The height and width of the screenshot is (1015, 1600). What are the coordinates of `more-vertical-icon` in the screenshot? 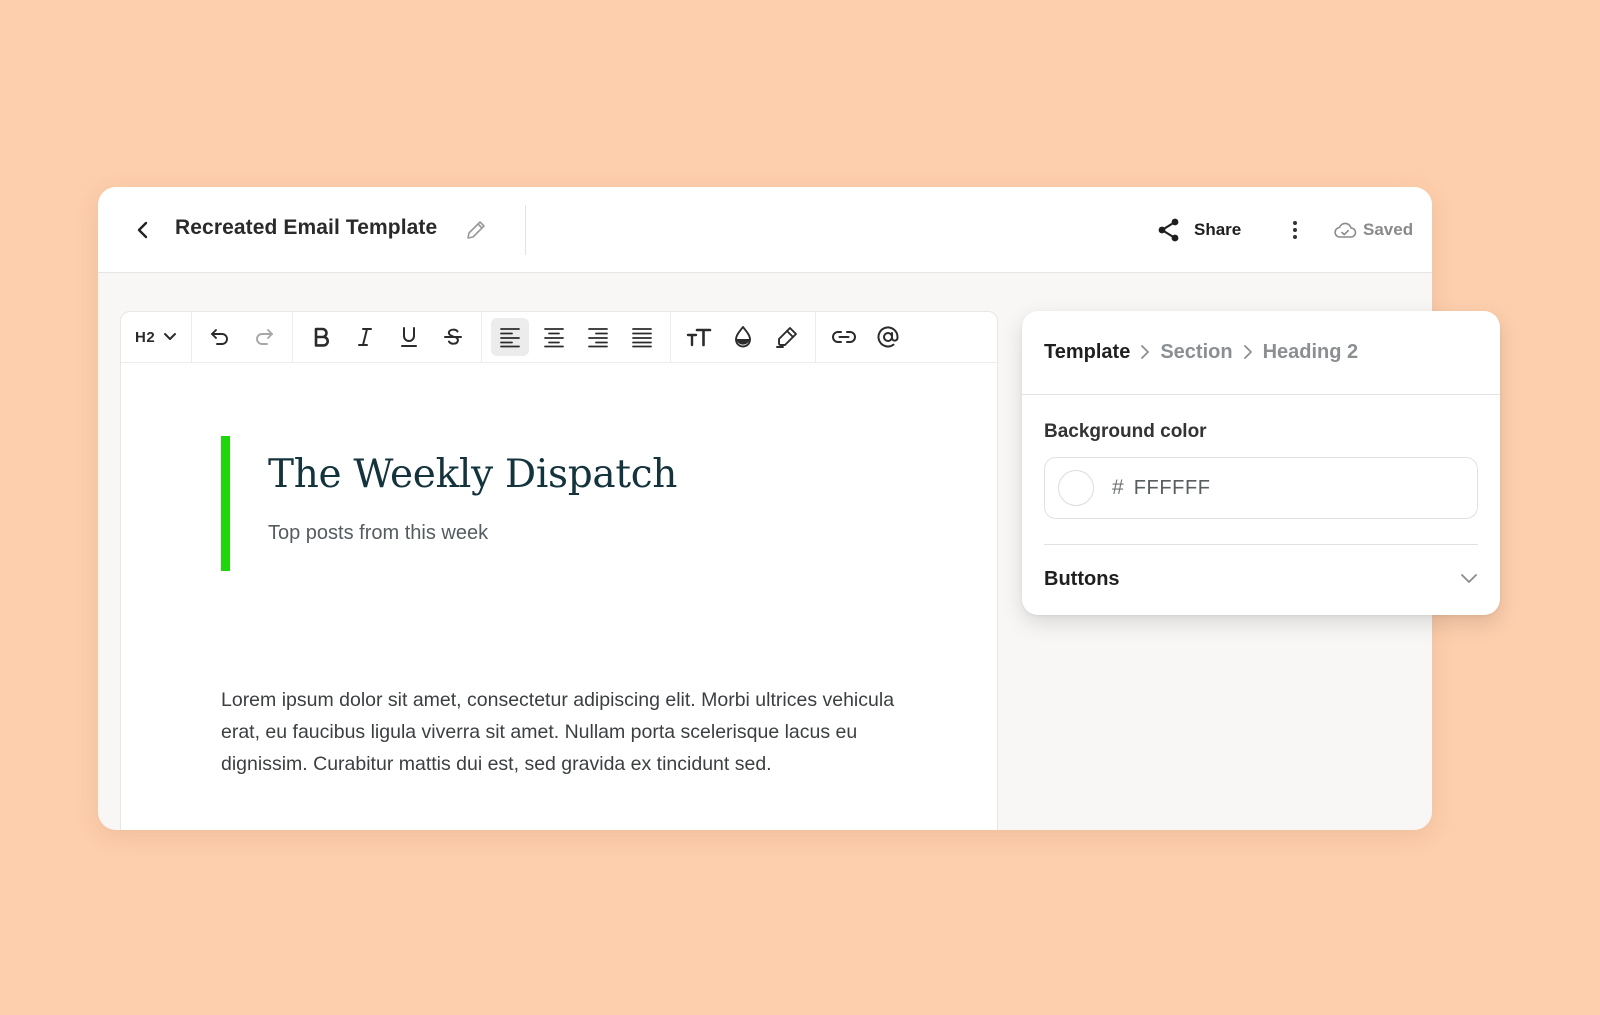 It's located at (1295, 230).